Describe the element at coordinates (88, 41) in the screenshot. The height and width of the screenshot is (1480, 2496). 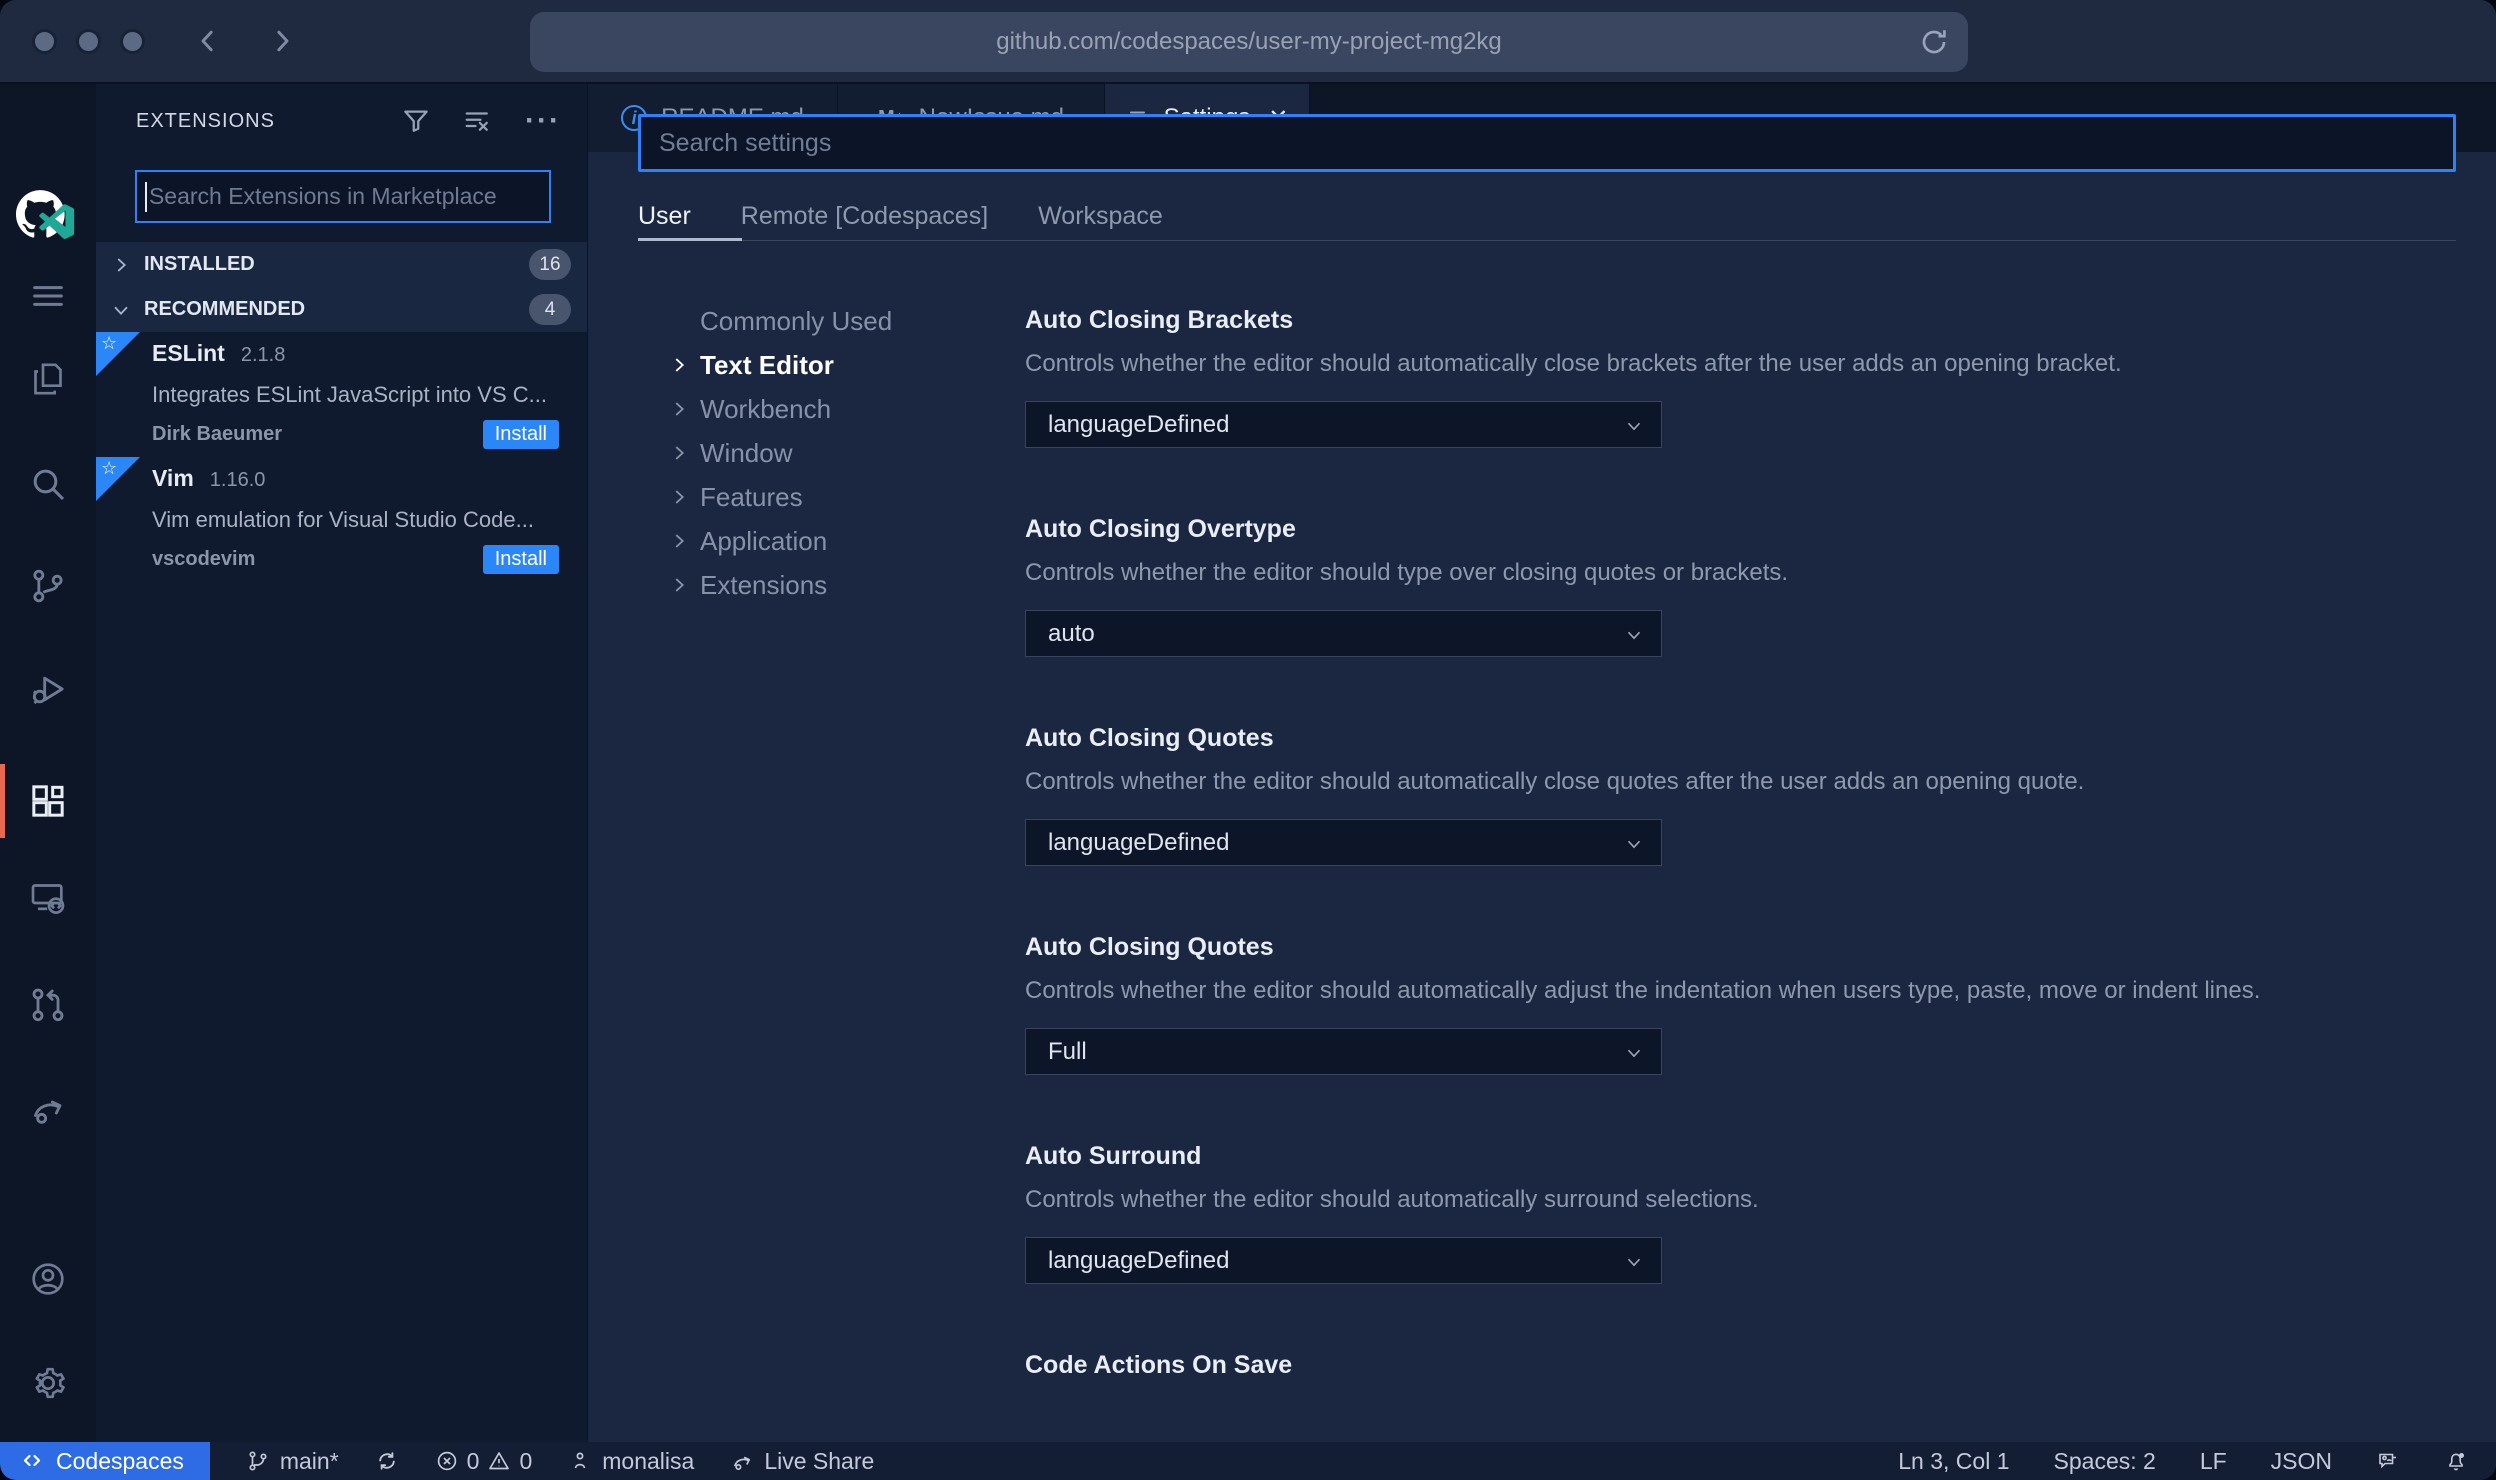
I see `window-minimize-button` at that location.